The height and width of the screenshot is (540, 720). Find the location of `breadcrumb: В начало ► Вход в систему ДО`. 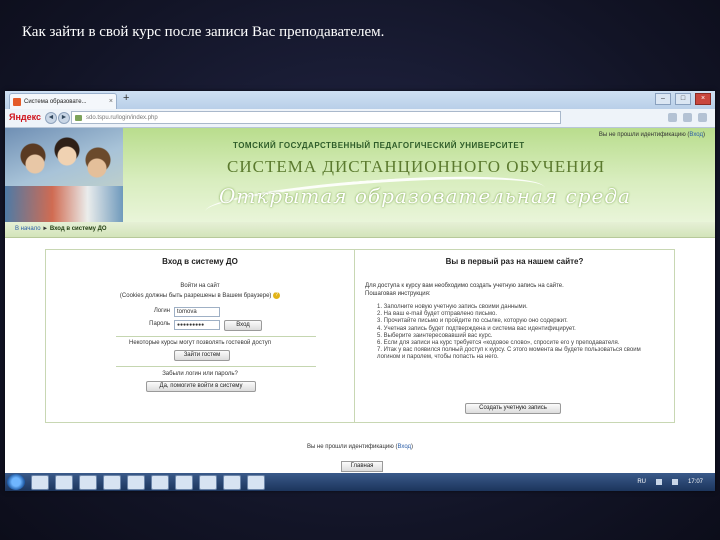

breadcrumb: В начало ► Вход в систему ДО is located at coordinates (360, 230).